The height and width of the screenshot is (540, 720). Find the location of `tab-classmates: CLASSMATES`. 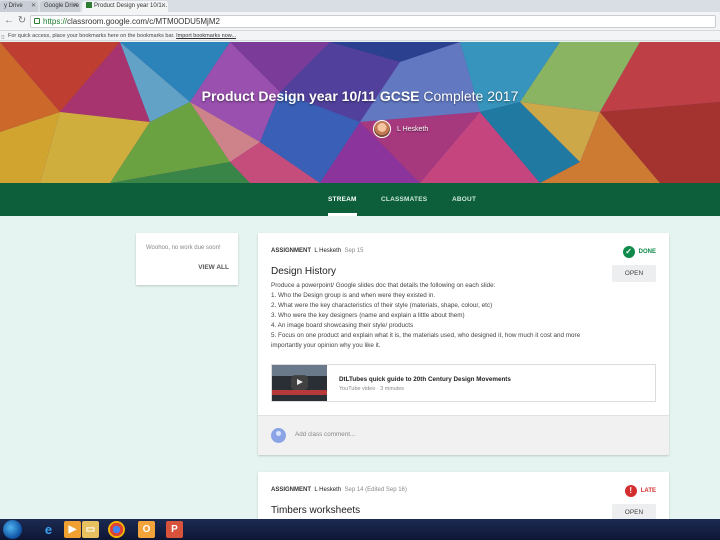

tab-classmates: CLASSMATES is located at coordinates (404, 199).